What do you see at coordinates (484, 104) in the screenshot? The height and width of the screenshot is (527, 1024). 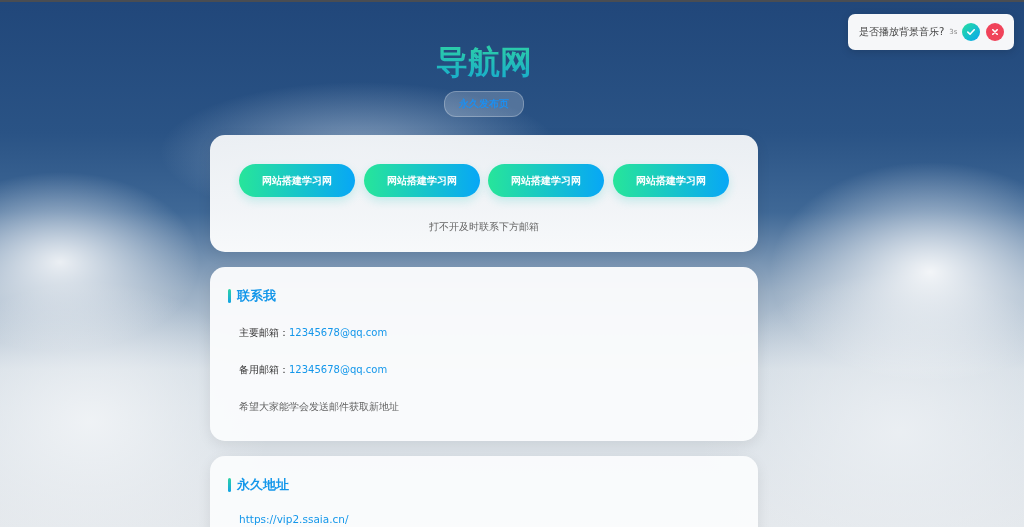 I see `publish-page-link: 永久发布页` at bounding box center [484, 104].